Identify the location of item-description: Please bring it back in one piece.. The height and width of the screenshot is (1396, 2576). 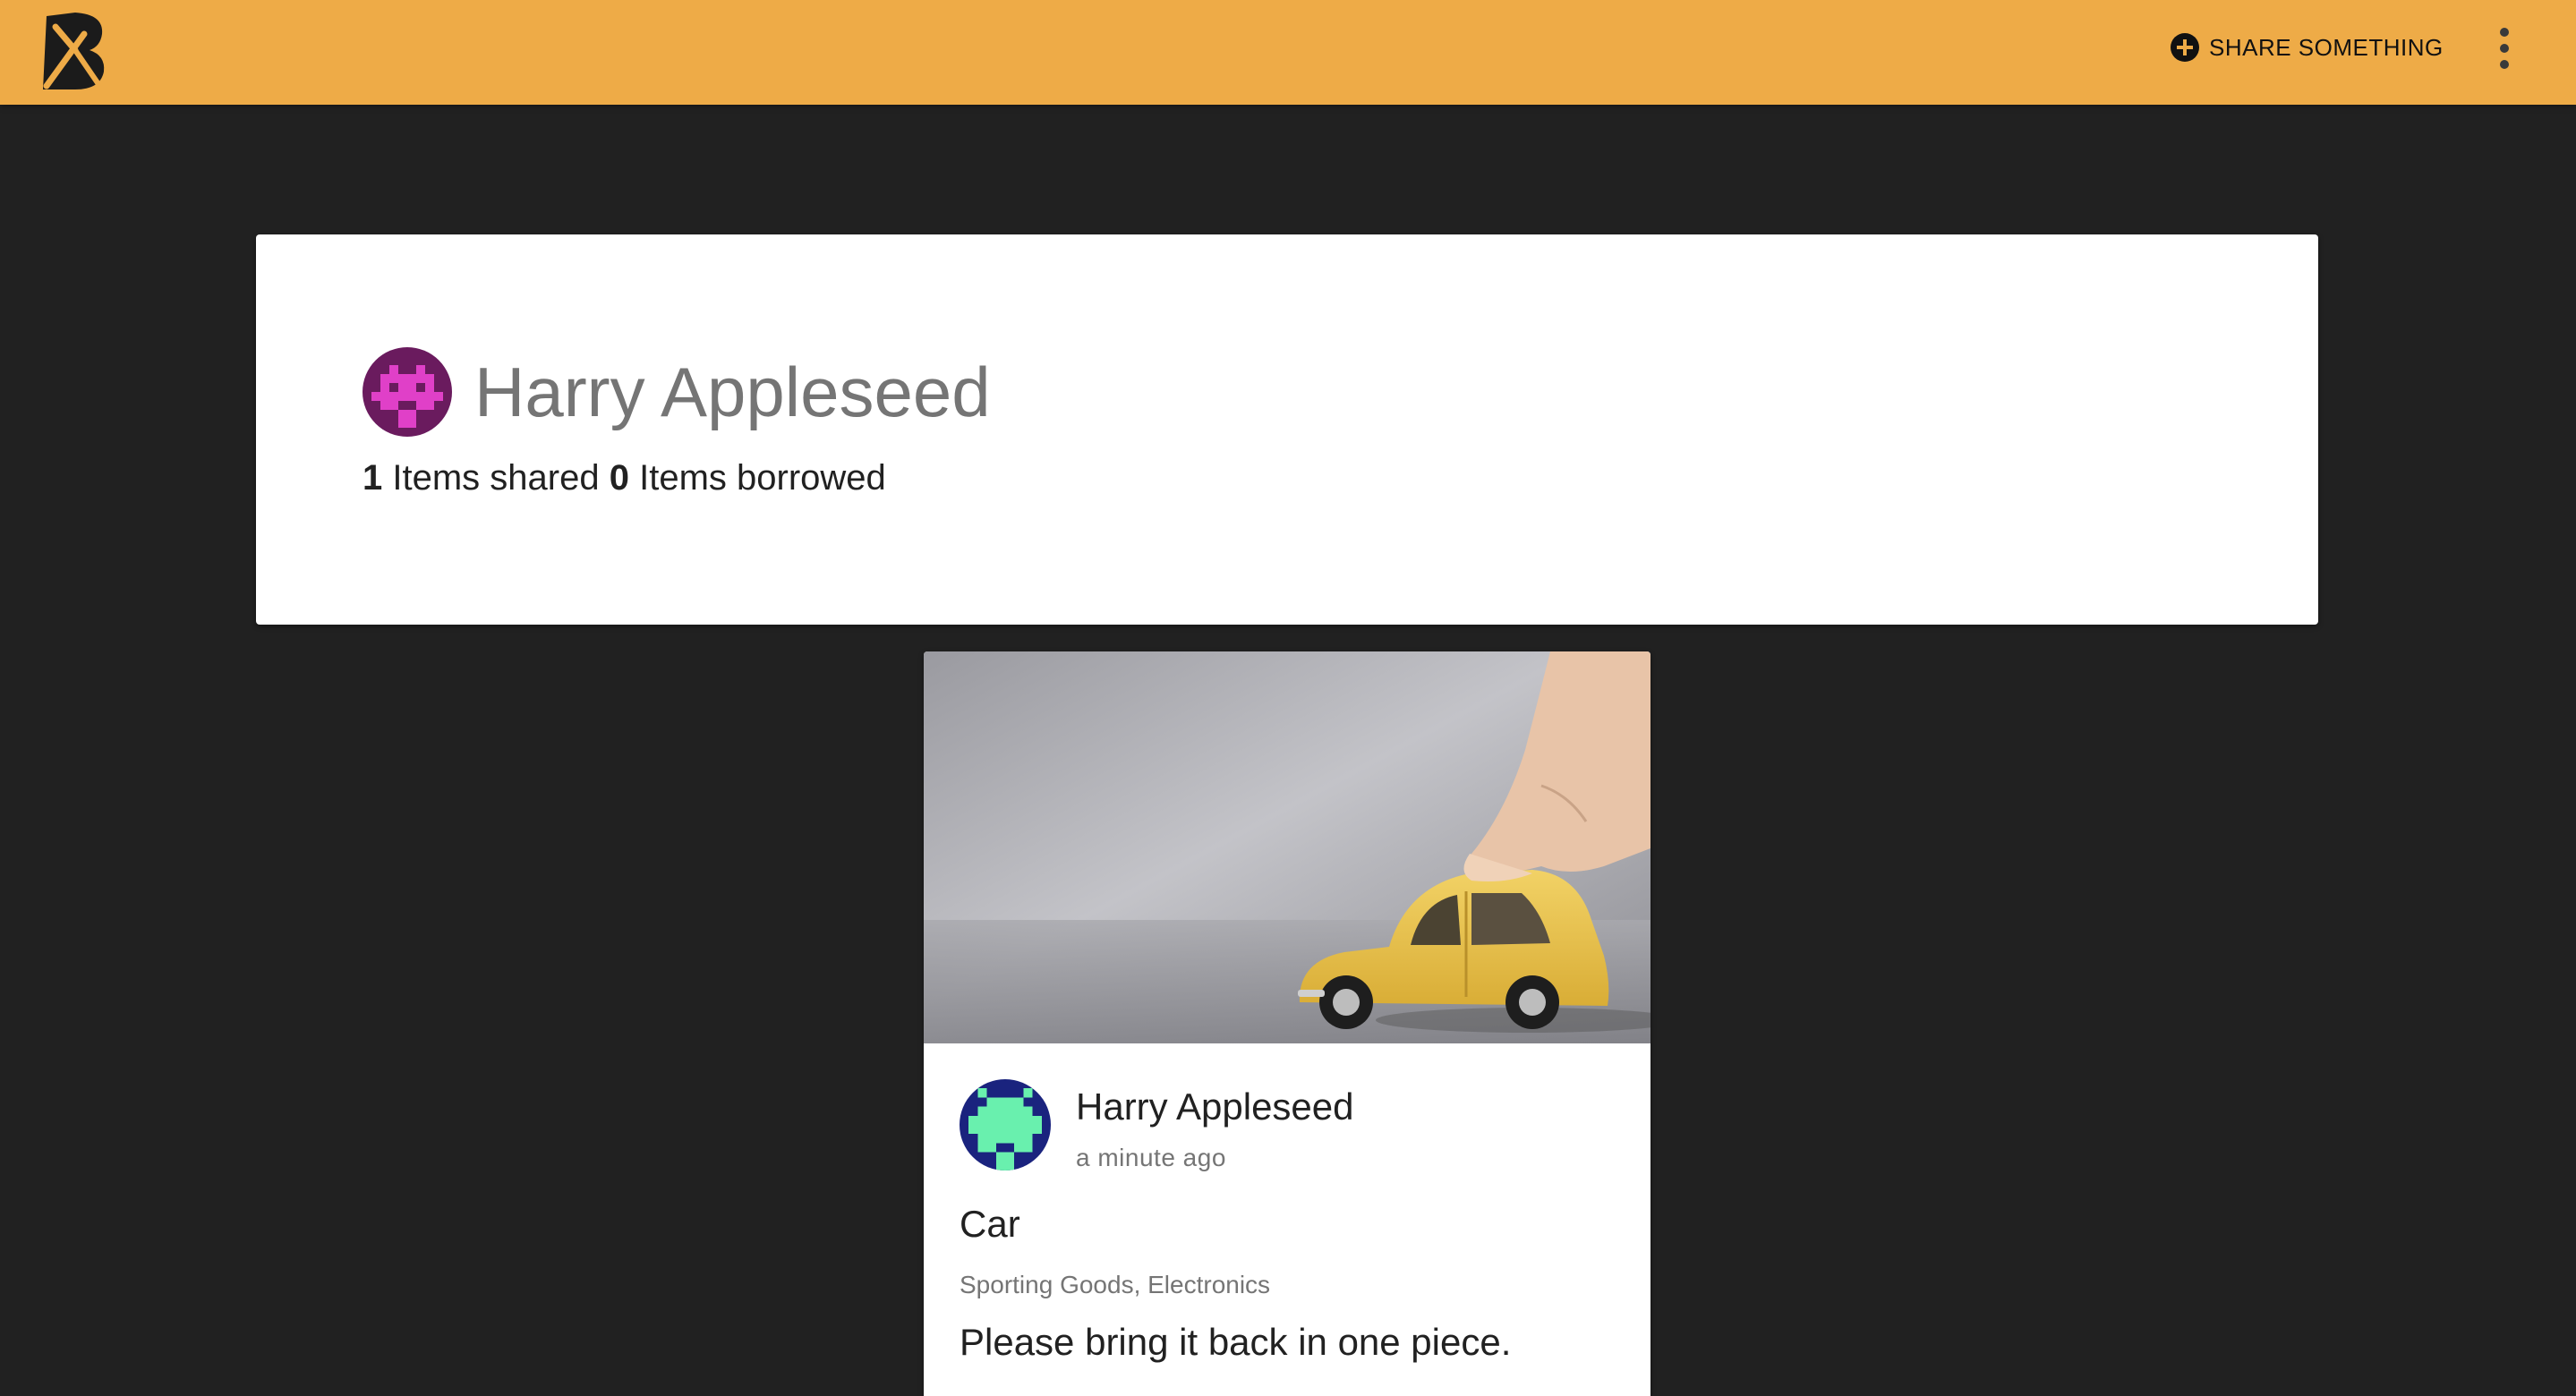
(1236, 1342).